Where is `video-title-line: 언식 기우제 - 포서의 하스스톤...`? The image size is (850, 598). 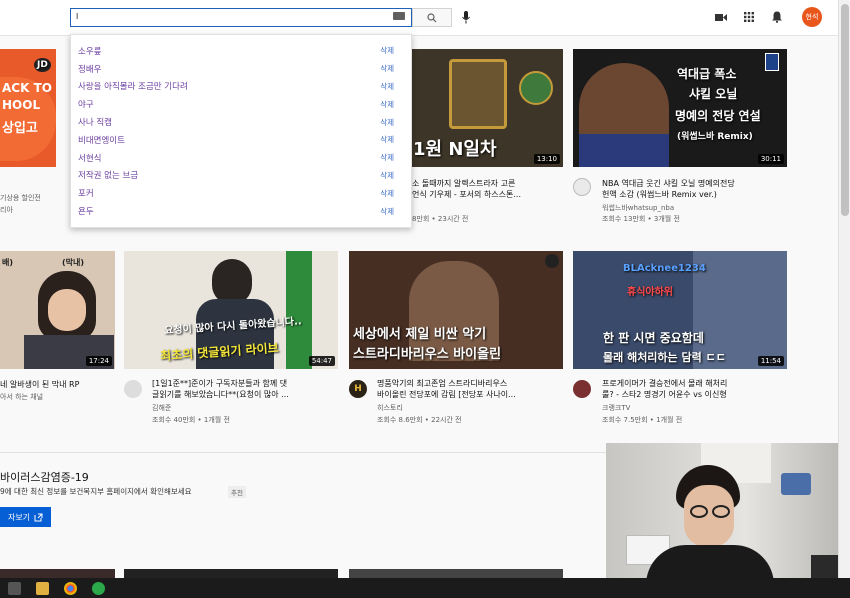 video-title-line: 언식 기우제 - 포서의 하스스톤... is located at coordinates (467, 194).